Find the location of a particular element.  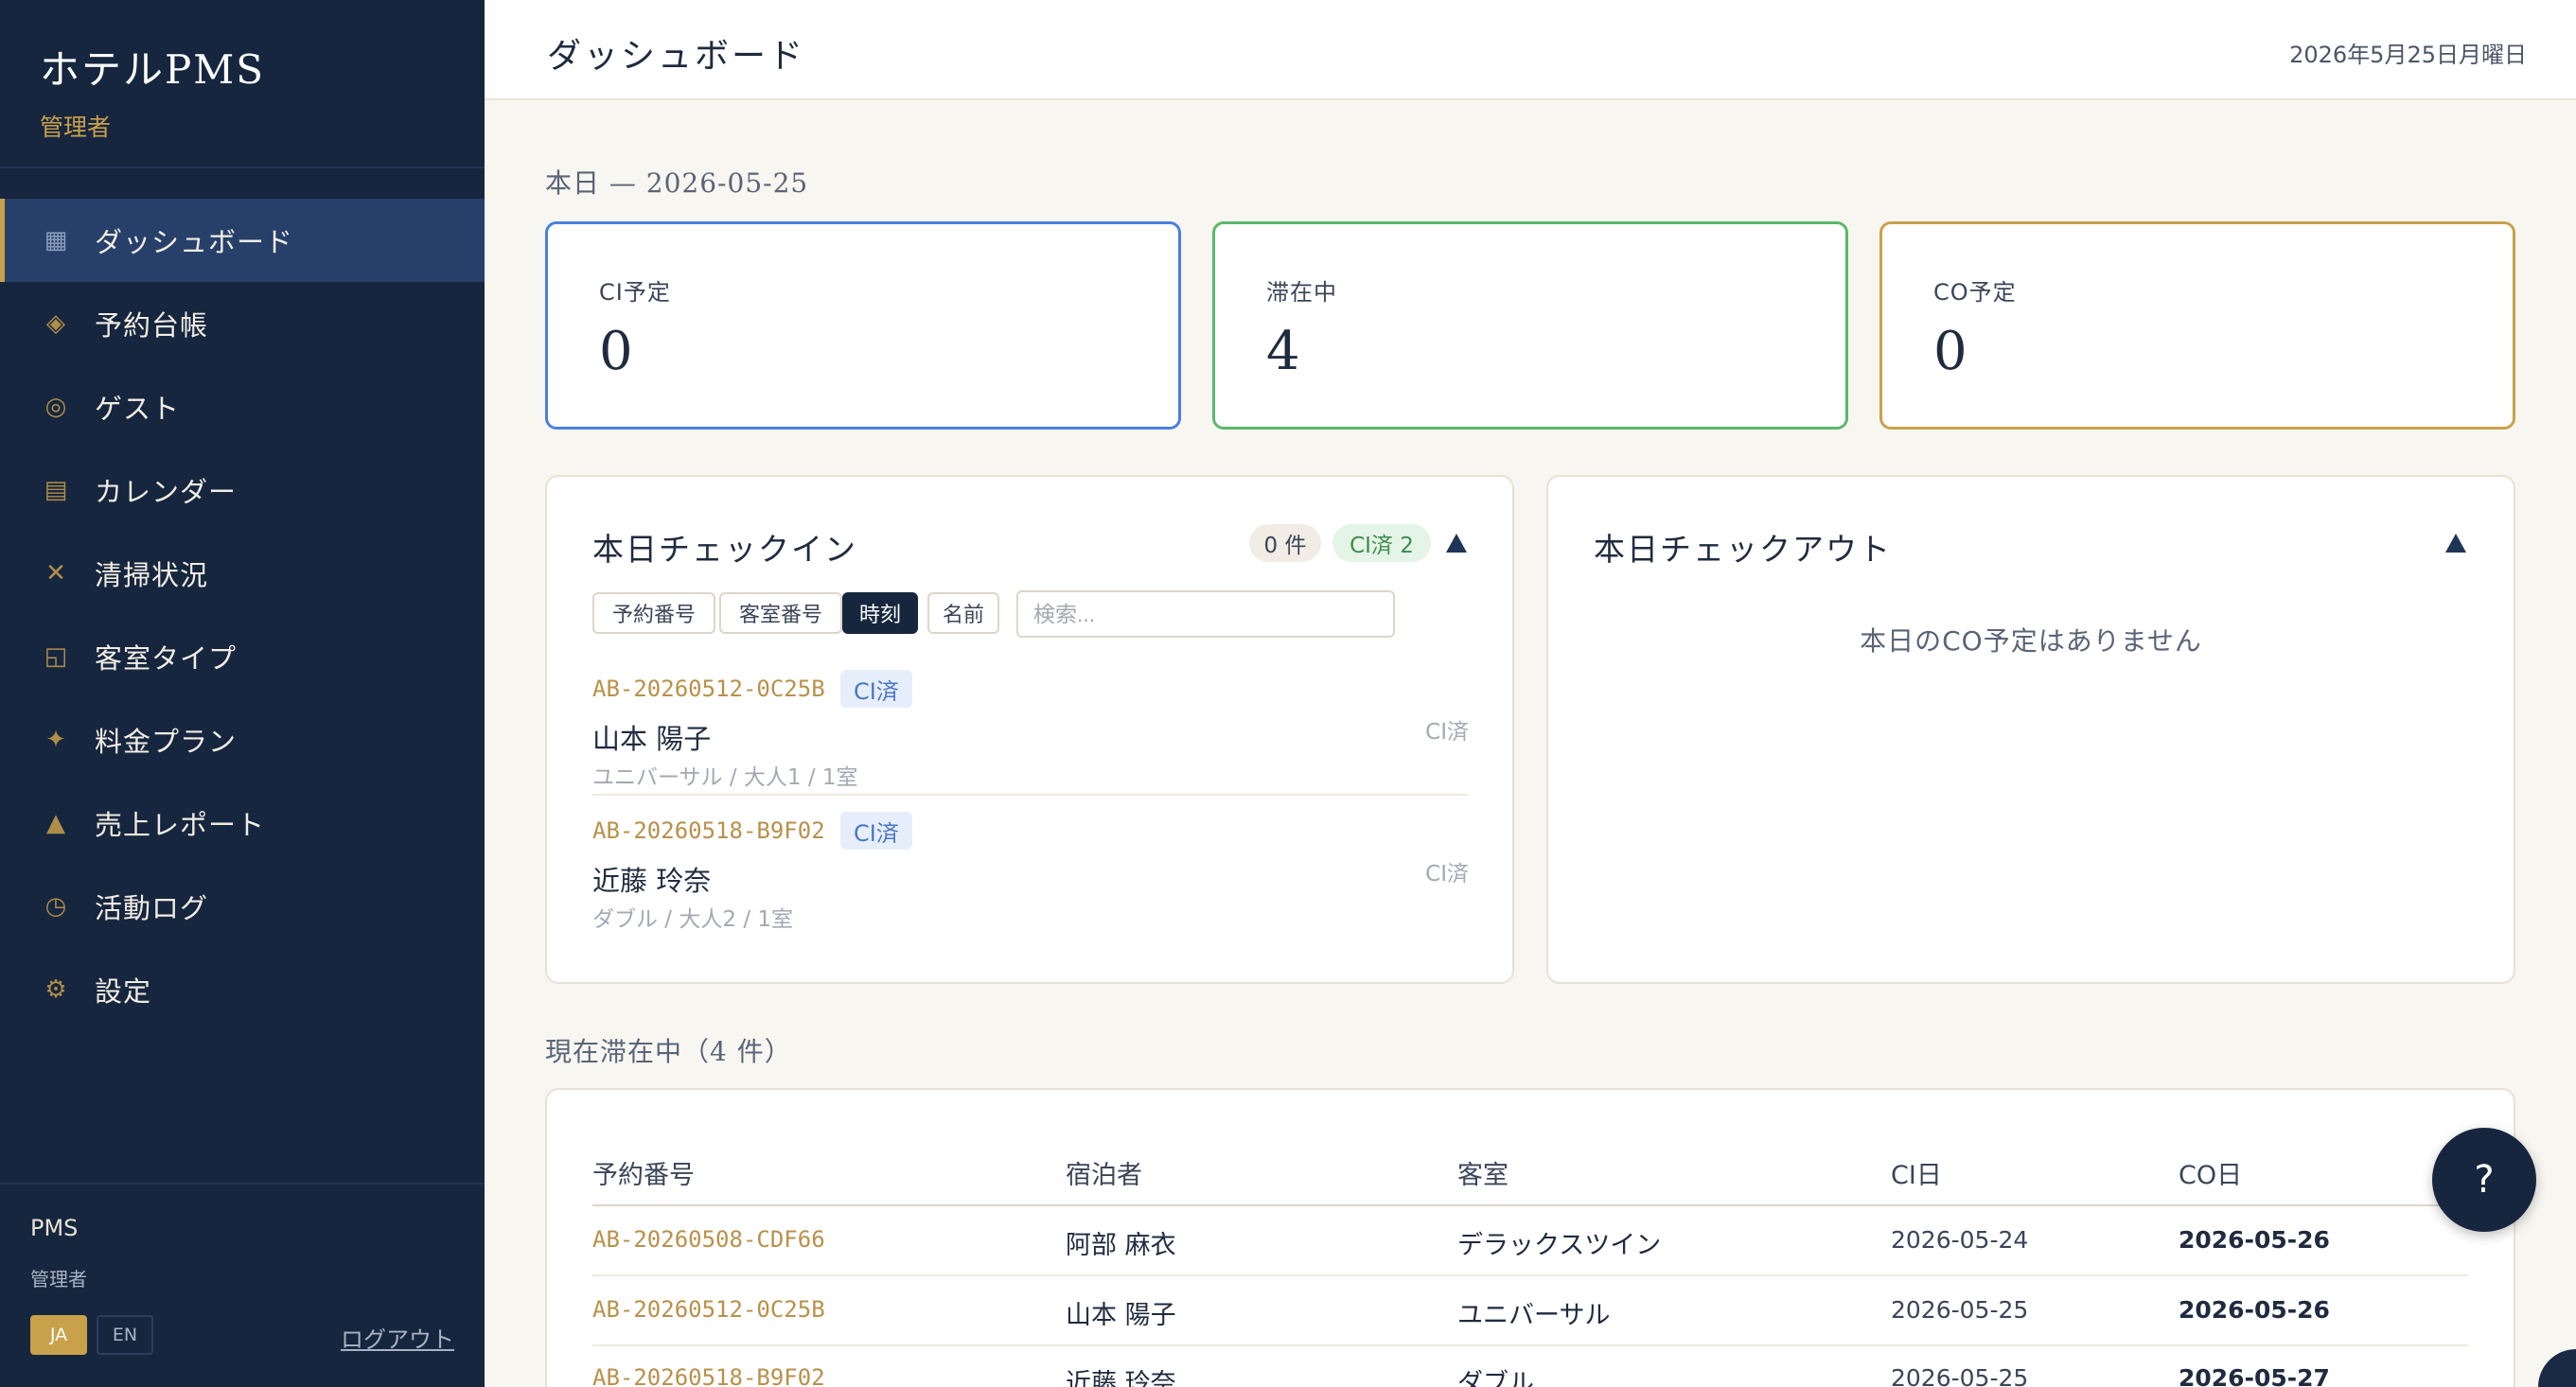

brand-subtitle: 管理者 is located at coordinates (76, 127).